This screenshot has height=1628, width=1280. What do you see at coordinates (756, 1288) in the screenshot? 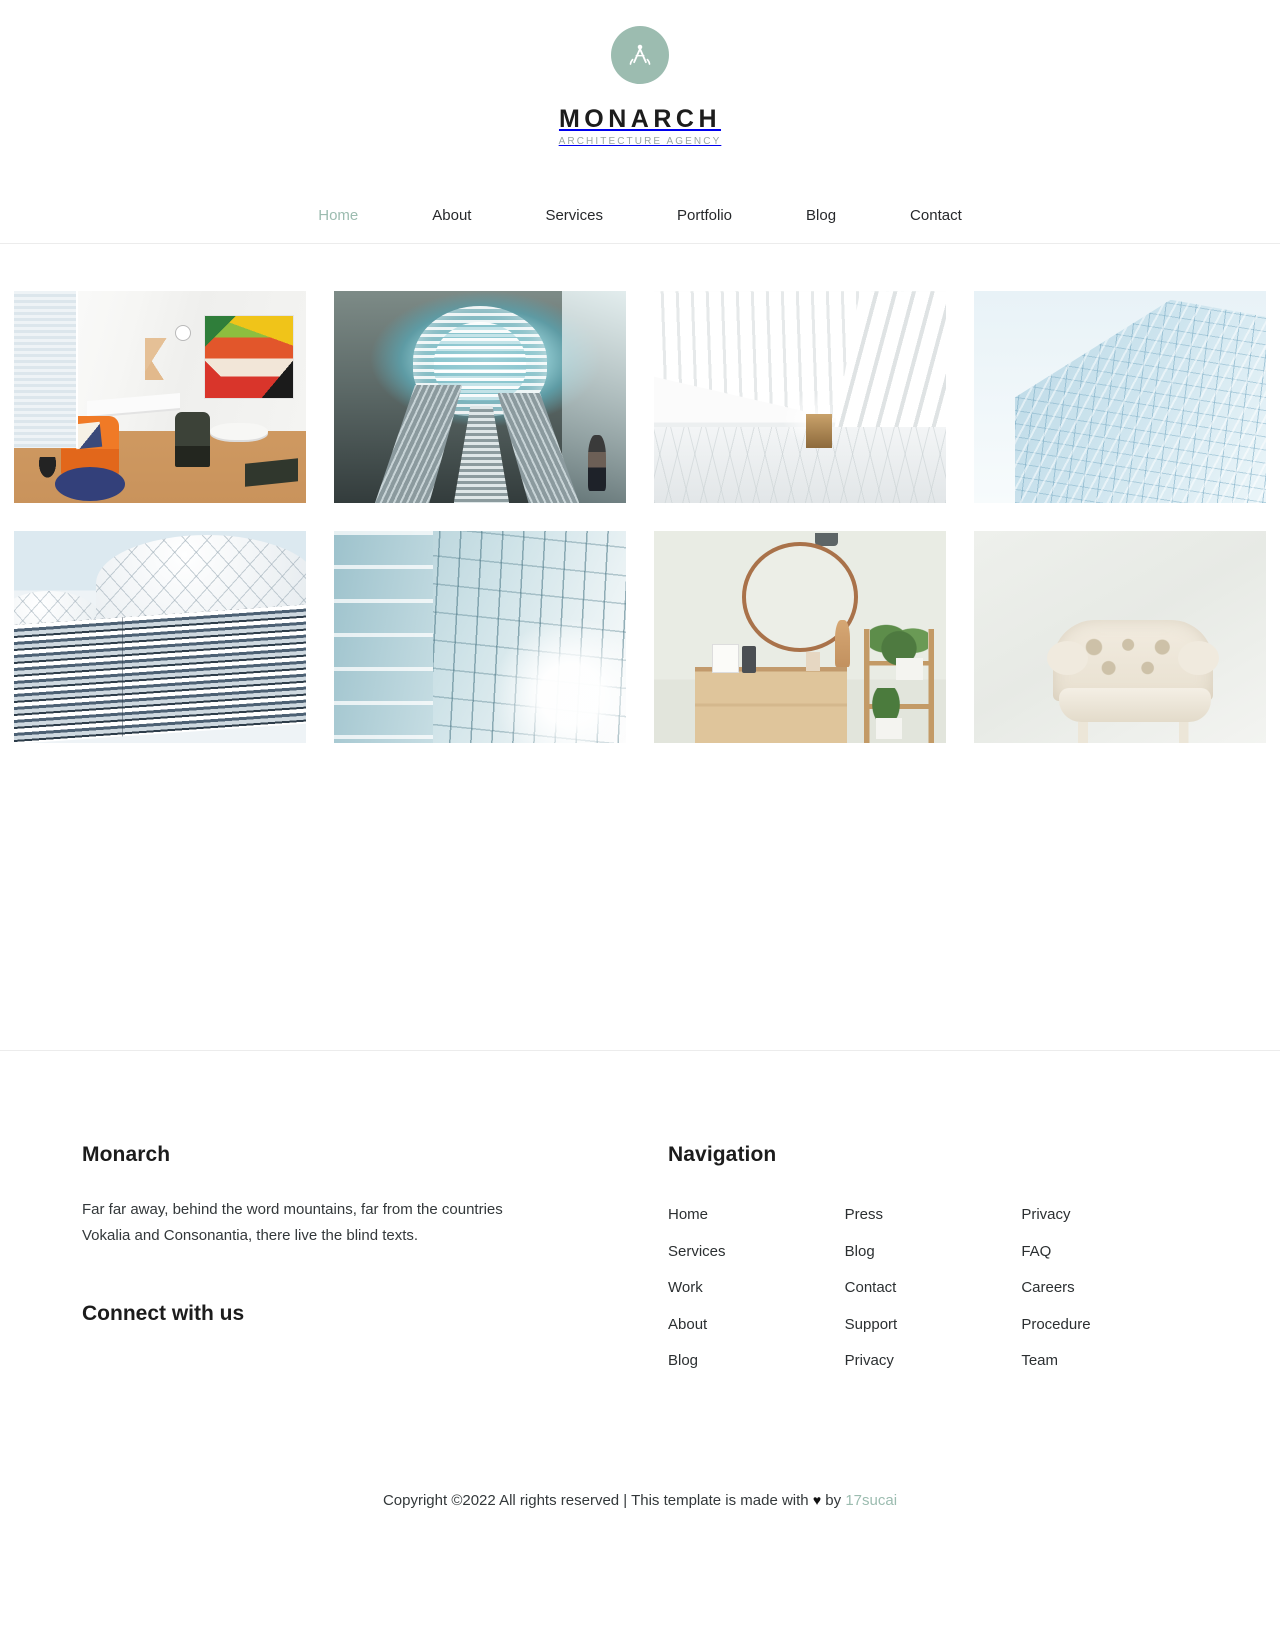
I see `footer-link-column-1: Home Services Work About Blog` at bounding box center [756, 1288].